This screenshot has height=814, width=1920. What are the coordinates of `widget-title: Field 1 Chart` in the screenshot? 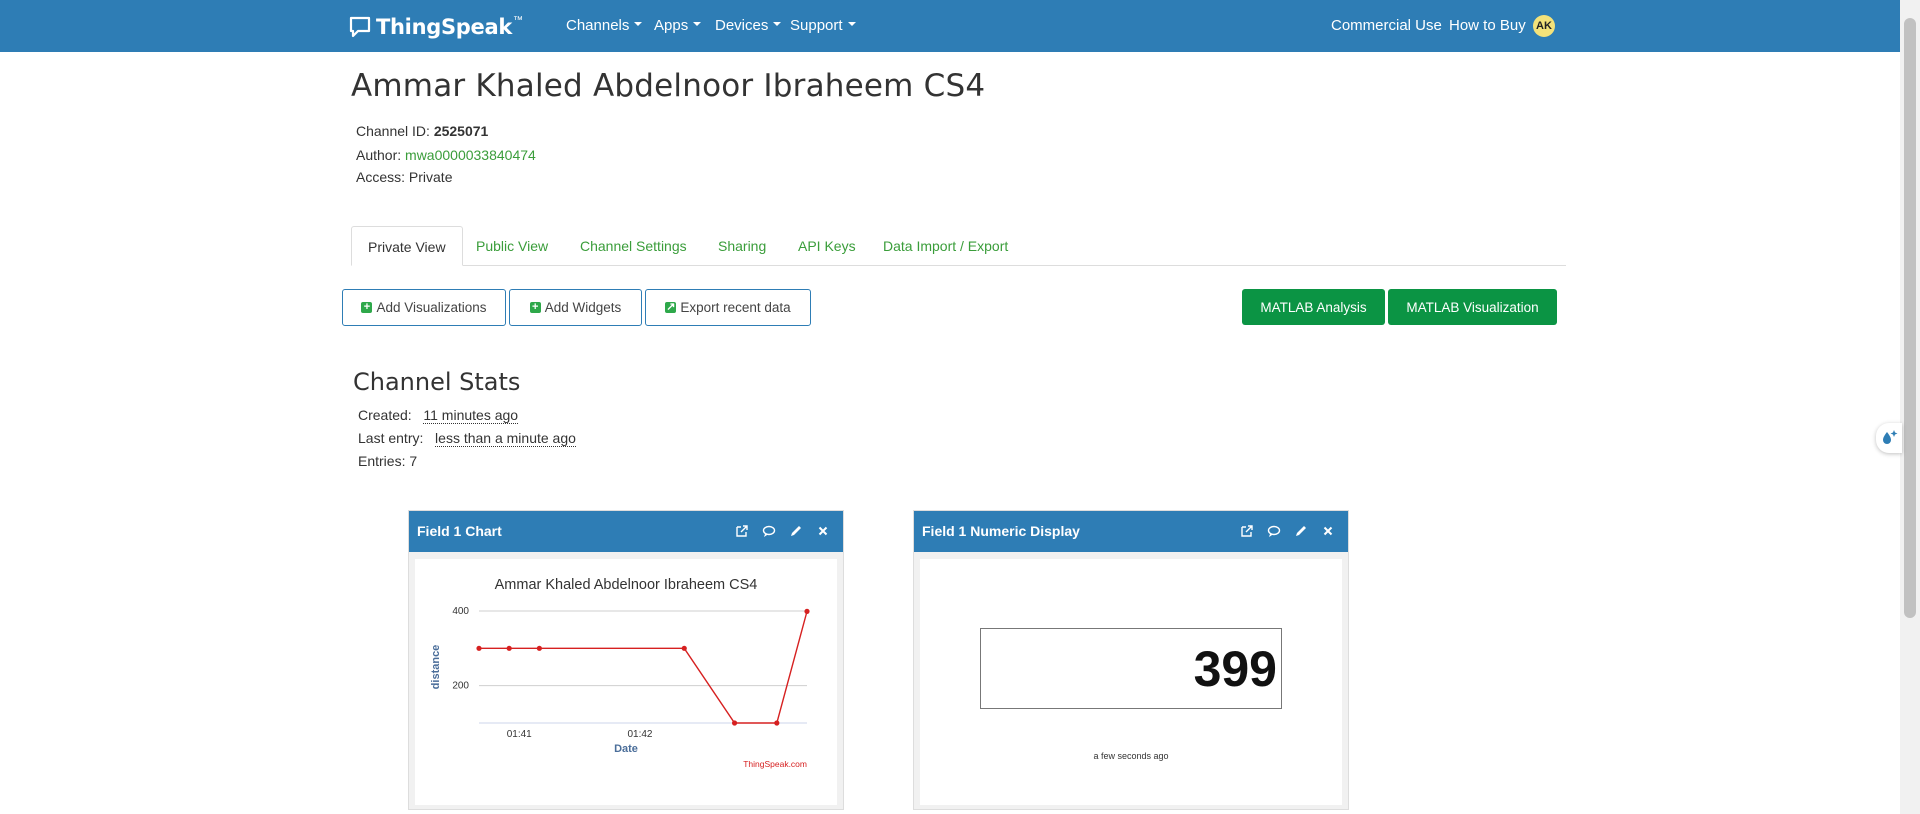 It's located at (459, 531).